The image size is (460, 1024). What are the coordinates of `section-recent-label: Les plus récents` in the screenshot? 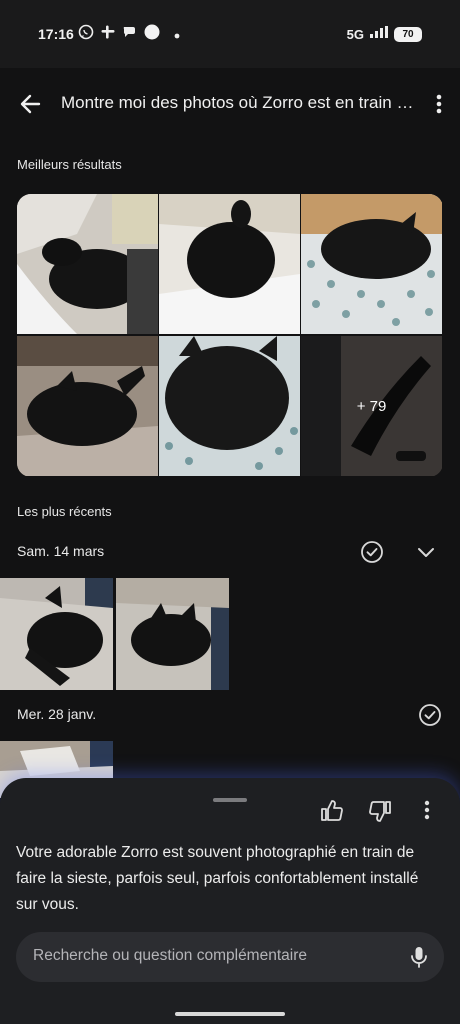 It's located at (64, 511).